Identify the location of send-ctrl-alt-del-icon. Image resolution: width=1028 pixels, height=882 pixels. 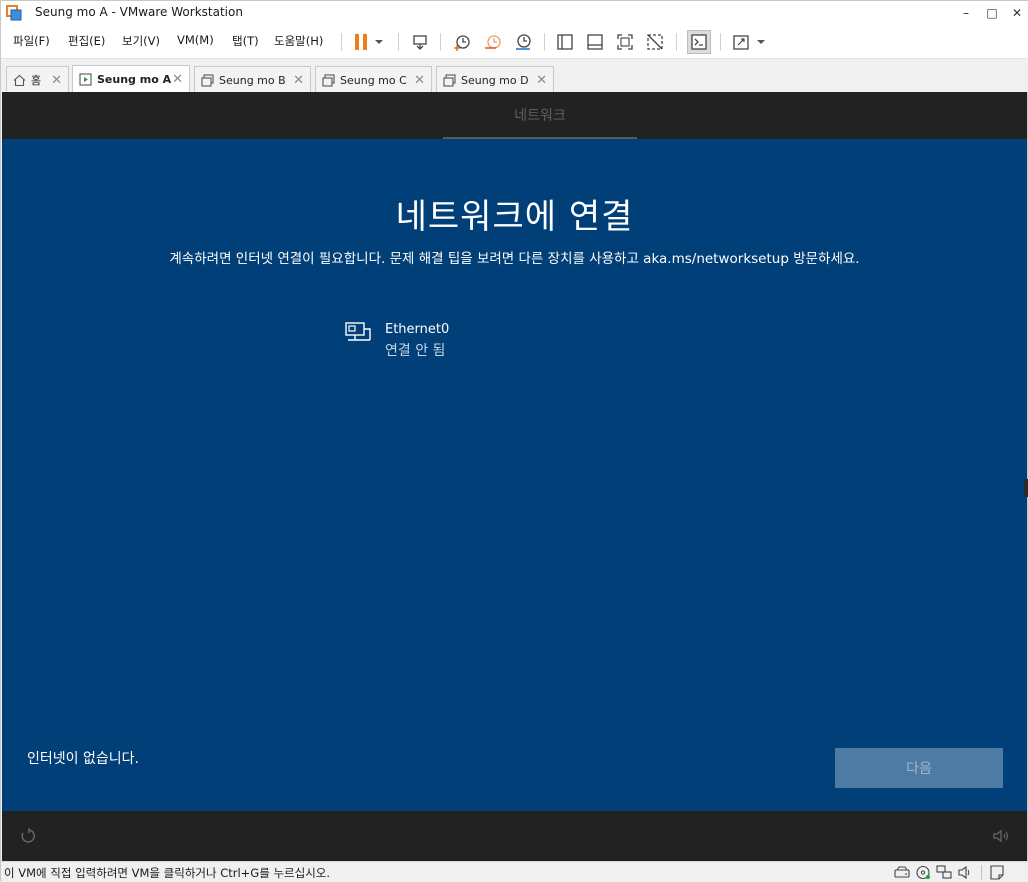
(420, 42).